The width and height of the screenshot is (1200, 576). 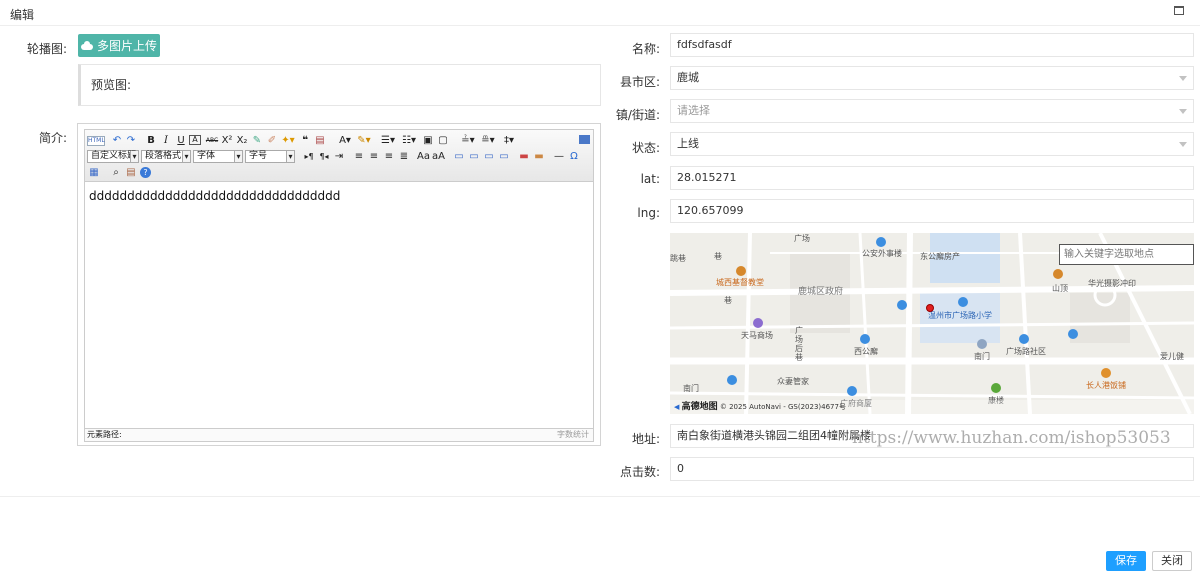 I want to click on draft-icon: ▤, so click(x=131, y=173).